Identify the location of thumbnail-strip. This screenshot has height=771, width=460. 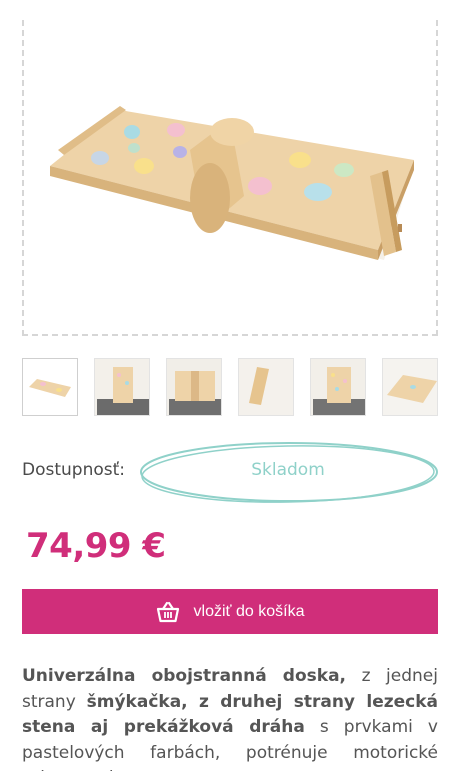
(241, 387).